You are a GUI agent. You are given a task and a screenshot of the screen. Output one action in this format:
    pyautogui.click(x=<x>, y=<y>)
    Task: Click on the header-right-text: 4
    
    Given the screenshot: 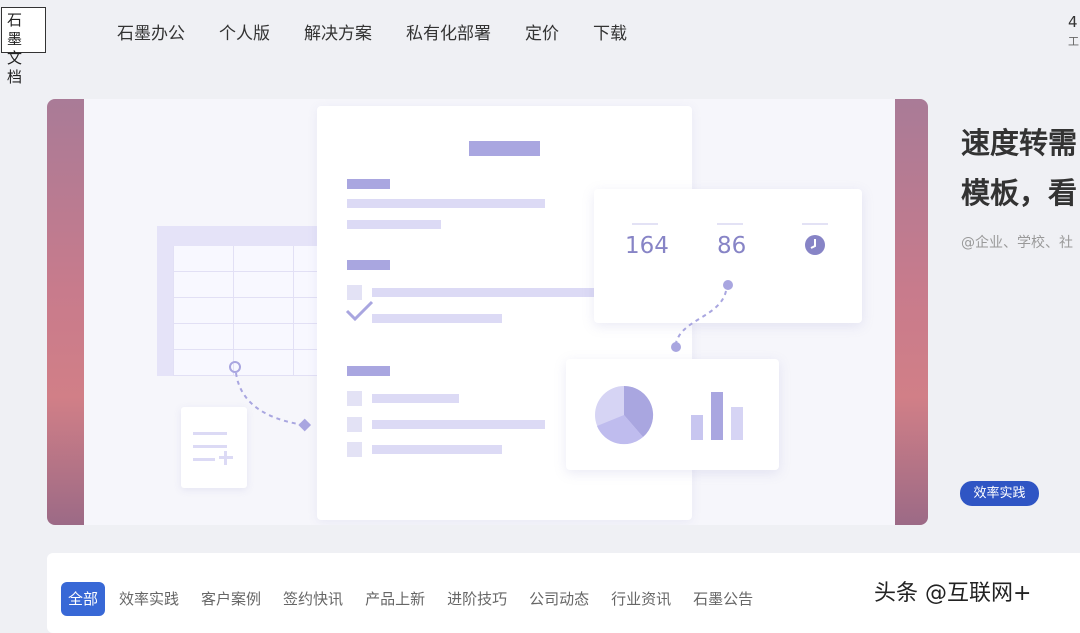 What is the action you would take?
    pyautogui.click(x=1073, y=22)
    